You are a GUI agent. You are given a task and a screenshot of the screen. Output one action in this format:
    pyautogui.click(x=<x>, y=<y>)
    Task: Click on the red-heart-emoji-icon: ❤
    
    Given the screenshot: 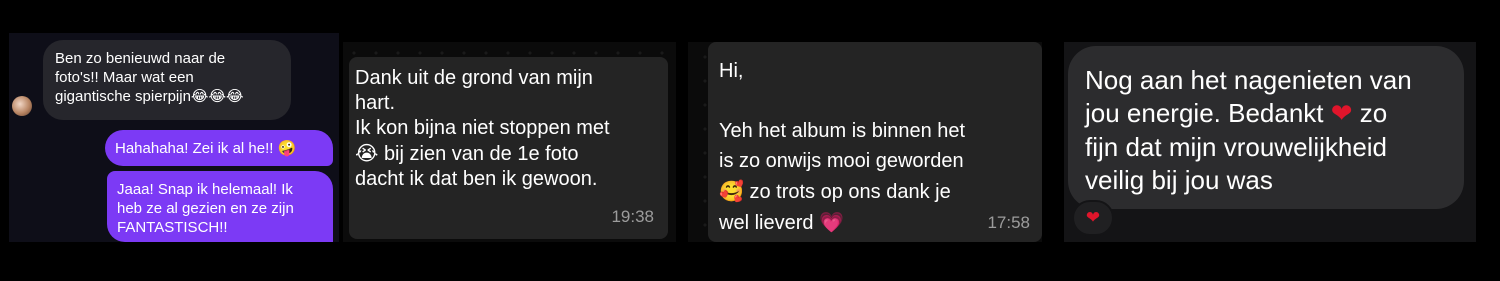 What is the action you would take?
    pyautogui.click(x=1341, y=114)
    